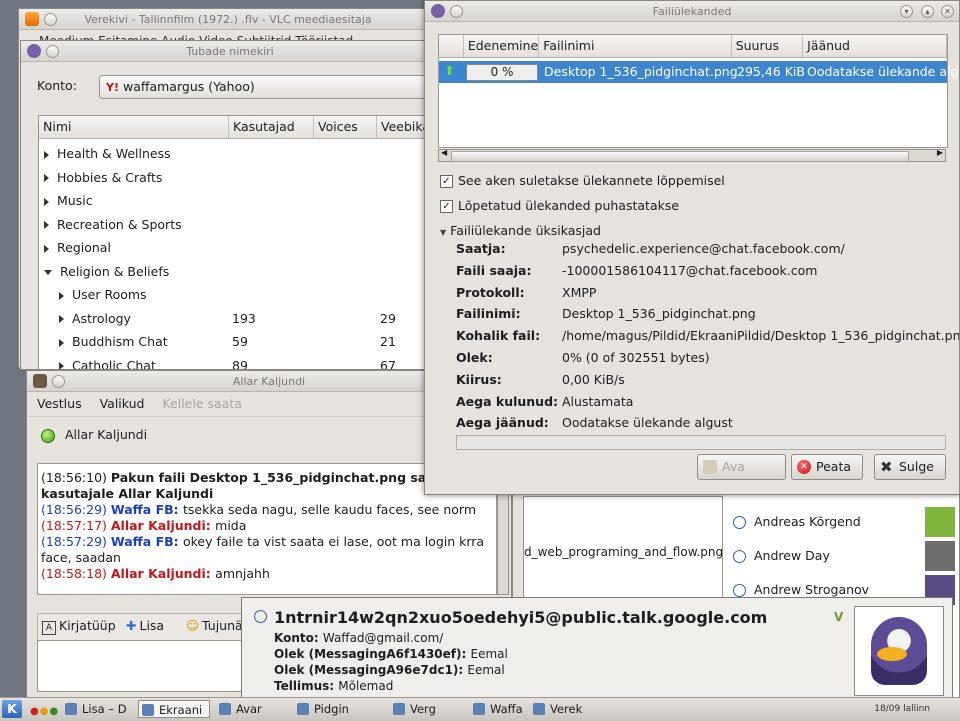 The width and height of the screenshot is (960, 721). Describe the element at coordinates (886, 467) in the screenshot. I see `close-x-icon: ✖` at that location.